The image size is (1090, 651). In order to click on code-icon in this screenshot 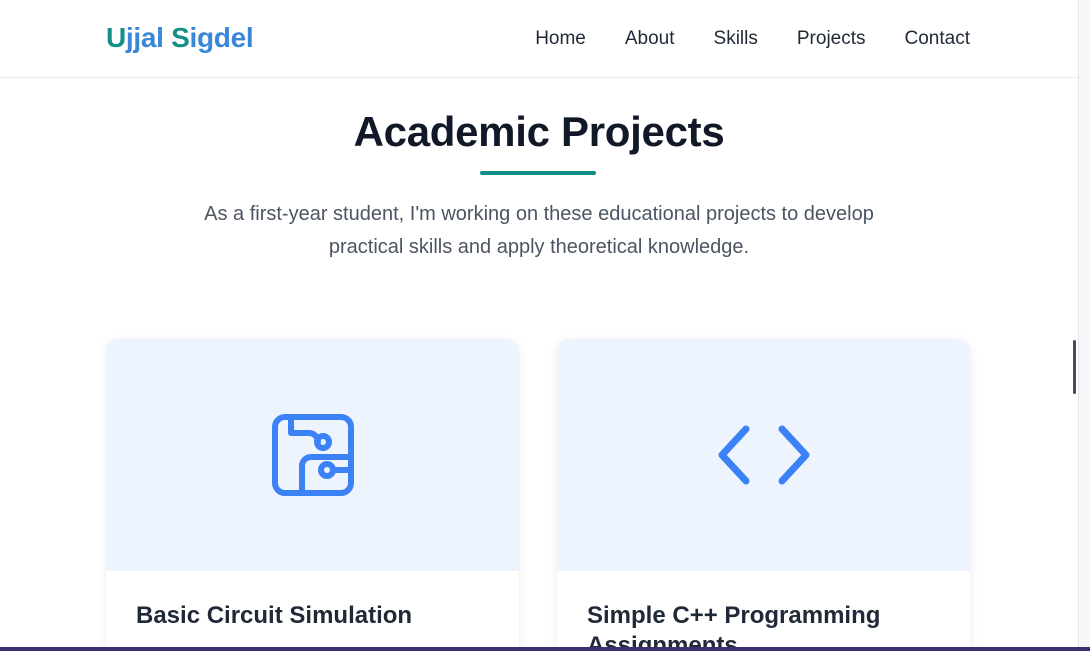, I will do `click(763, 455)`.